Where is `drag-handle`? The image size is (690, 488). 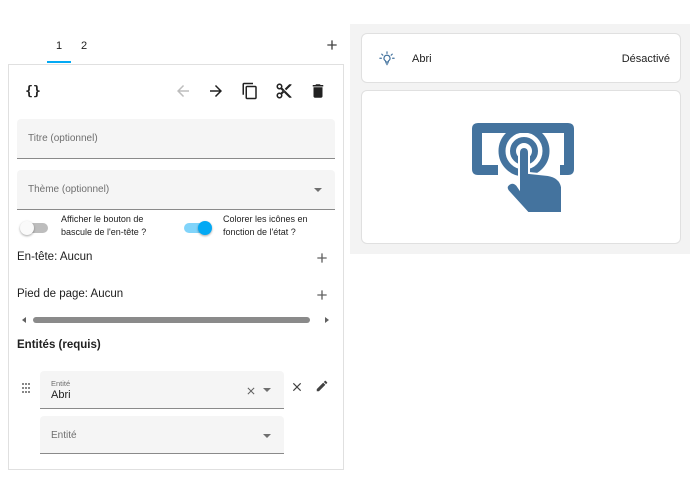
drag-handle is located at coordinates (26, 387).